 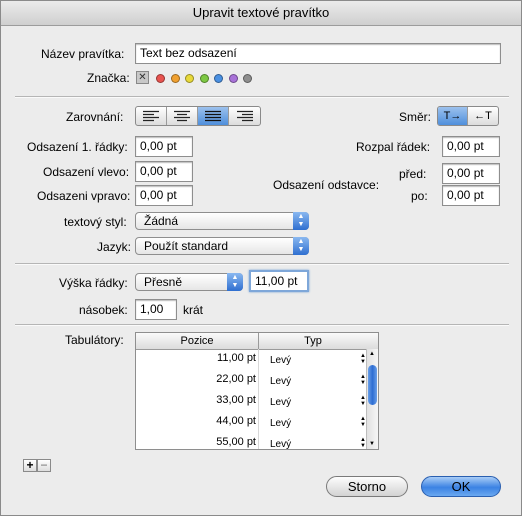 I want to click on tag-label: Značka:, so click(x=108, y=78).